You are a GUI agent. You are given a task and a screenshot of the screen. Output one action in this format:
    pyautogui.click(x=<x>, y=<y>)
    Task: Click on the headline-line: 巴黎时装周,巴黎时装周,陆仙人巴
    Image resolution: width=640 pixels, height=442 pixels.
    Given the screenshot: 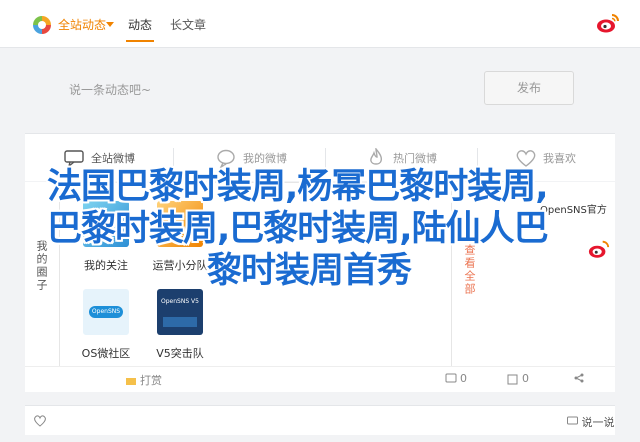 What is the action you would take?
    pyautogui.click(x=298, y=229)
    